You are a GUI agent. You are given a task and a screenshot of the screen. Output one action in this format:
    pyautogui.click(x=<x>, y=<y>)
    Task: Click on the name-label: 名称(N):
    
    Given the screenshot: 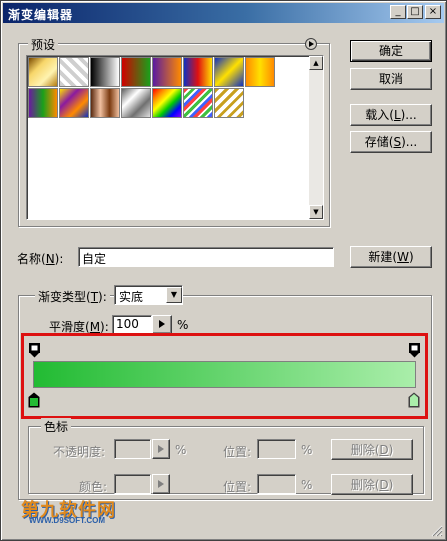 What is the action you would take?
    pyautogui.click(x=40, y=258)
    